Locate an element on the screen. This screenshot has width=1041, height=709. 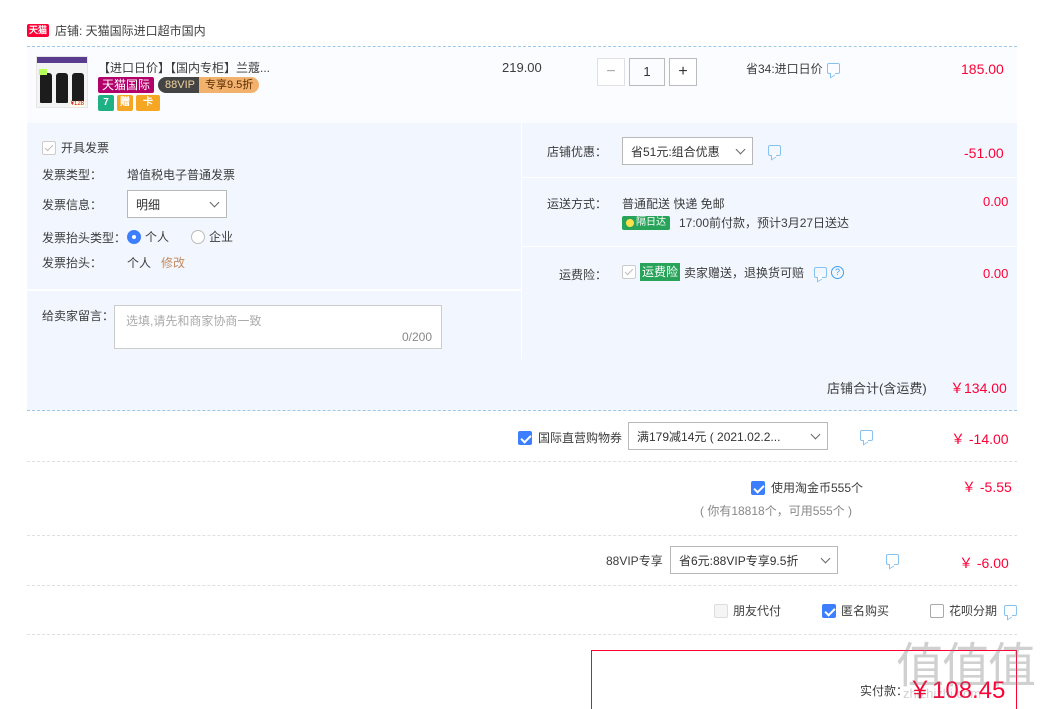
quantity-stepper: − 1 + is located at coordinates (647, 72).